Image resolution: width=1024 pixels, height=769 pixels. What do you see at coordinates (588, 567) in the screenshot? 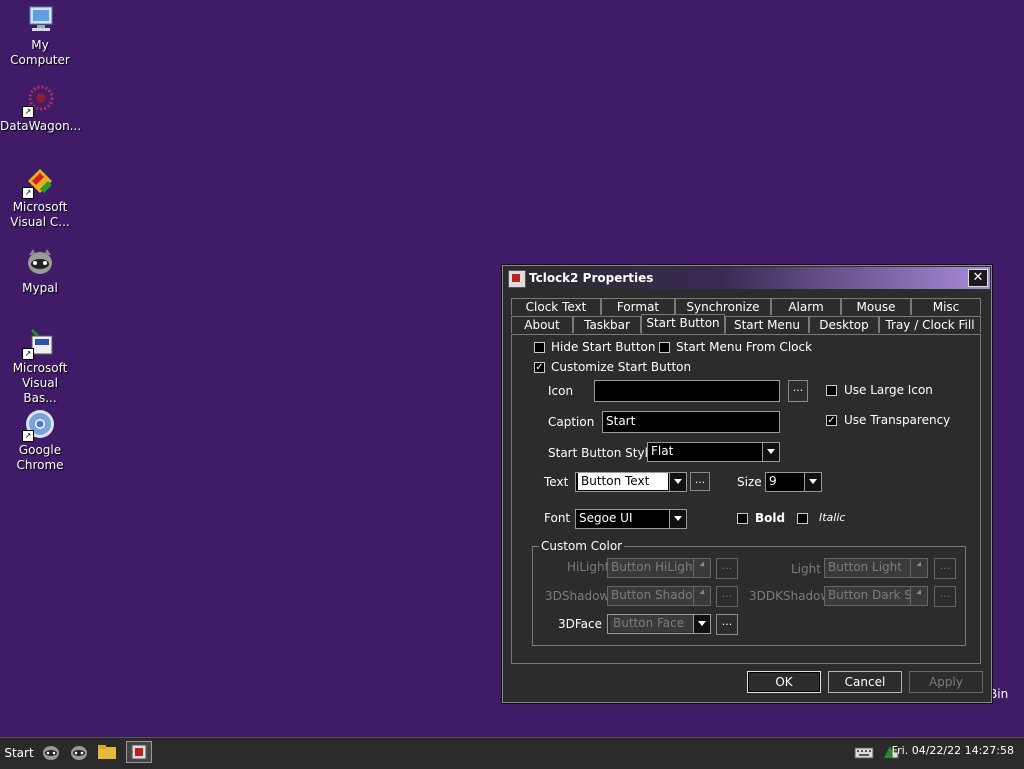
I see `hilight-label: HiLight` at bounding box center [588, 567].